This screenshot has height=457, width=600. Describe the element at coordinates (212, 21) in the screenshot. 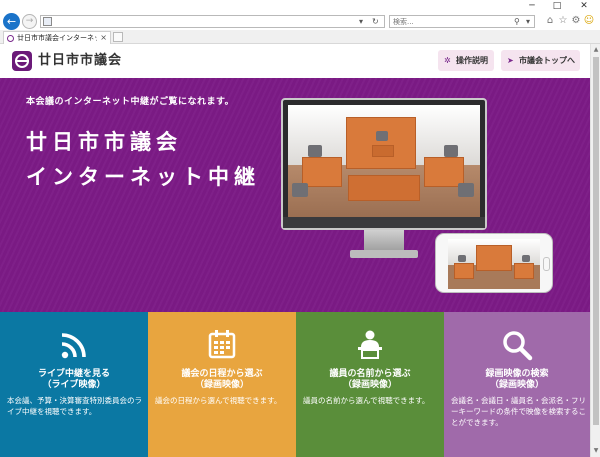

I see `address-bar: ▾ ↻` at that location.